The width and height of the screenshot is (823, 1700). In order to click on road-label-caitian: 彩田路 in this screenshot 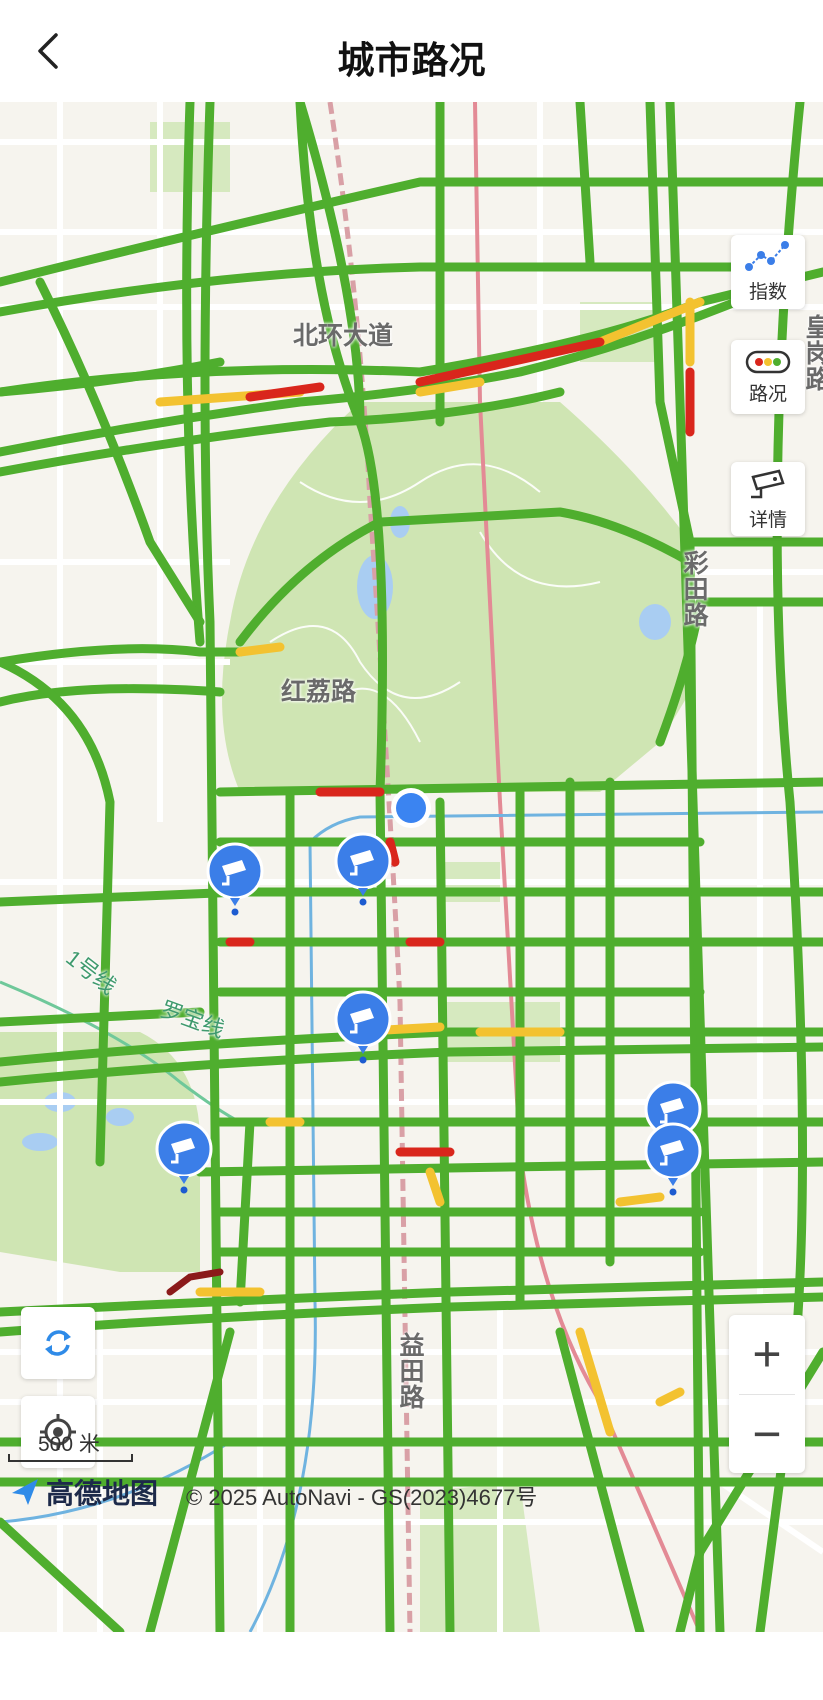, I will do `click(694, 589)`.